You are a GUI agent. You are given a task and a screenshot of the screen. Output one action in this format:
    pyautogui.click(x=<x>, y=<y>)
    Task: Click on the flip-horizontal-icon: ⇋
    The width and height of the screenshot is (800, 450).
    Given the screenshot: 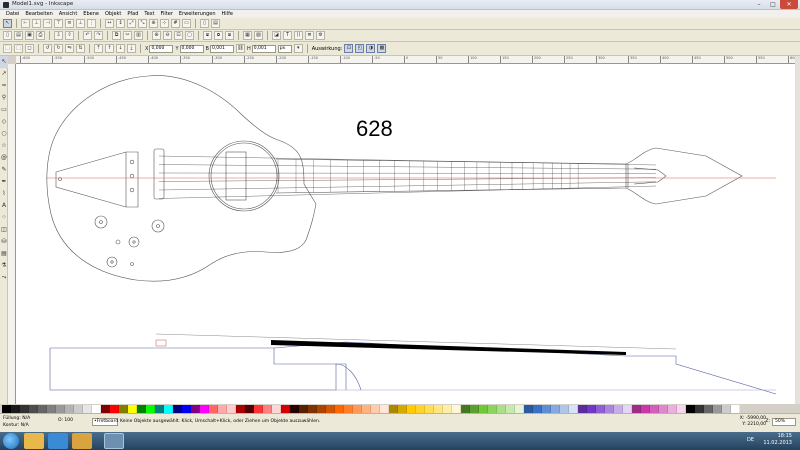 What is the action you would take?
    pyautogui.click(x=69, y=48)
    